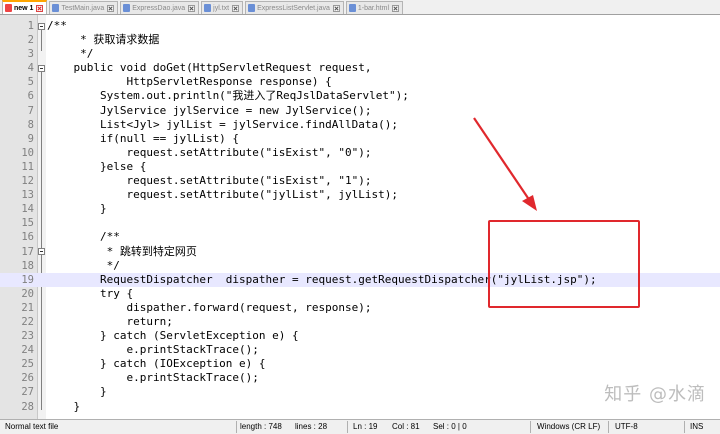  I want to click on annotation-highlight-box, so click(564, 264).